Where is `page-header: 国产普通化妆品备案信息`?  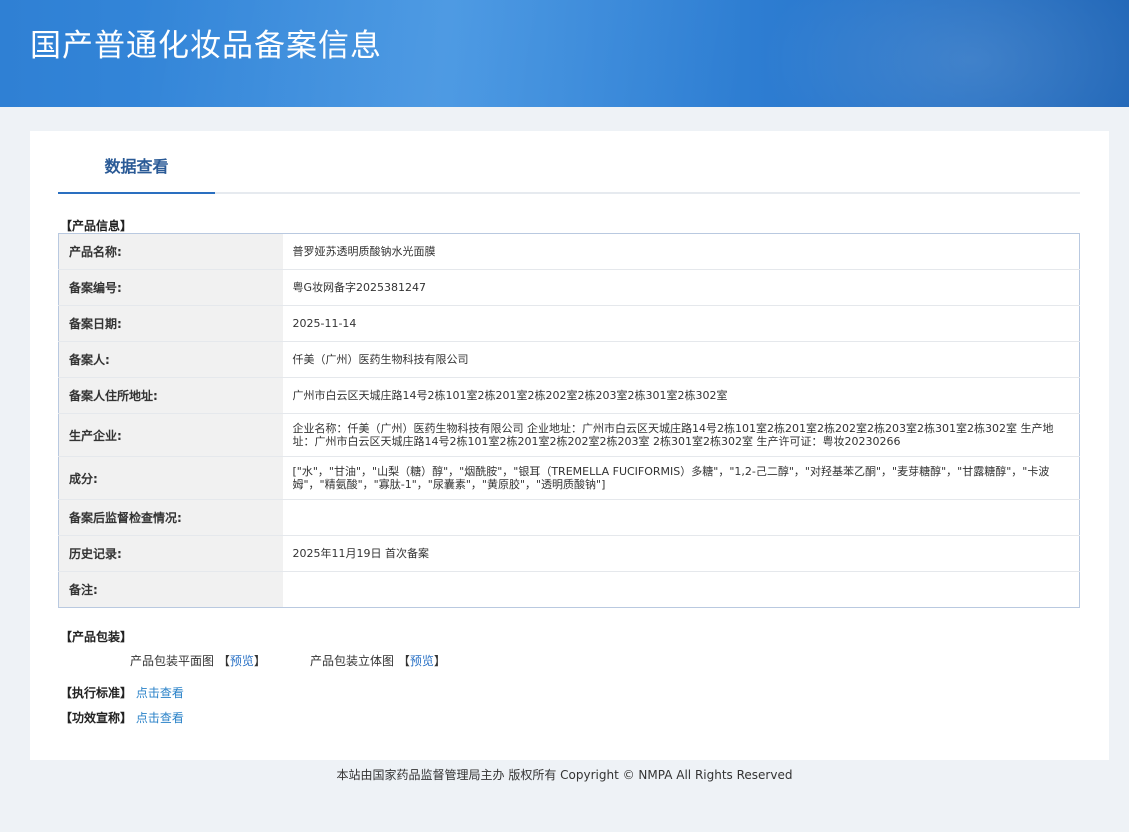 page-header: 国产普通化妆品备案信息 is located at coordinates (564, 53).